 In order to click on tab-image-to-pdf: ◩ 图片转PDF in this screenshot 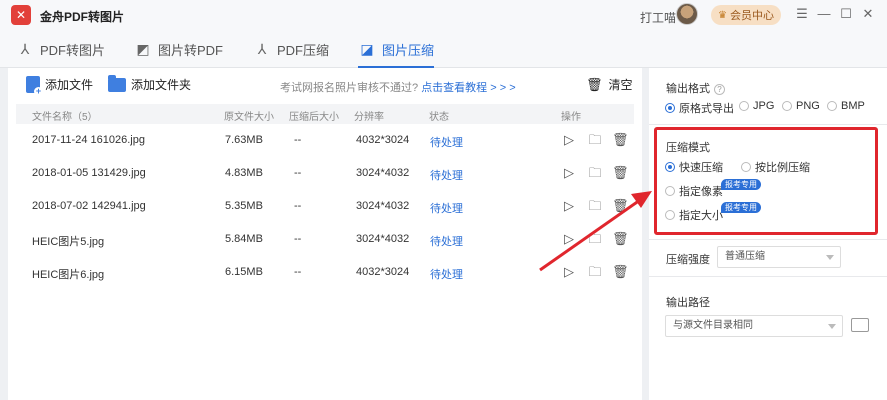, I will do `click(178, 49)`.